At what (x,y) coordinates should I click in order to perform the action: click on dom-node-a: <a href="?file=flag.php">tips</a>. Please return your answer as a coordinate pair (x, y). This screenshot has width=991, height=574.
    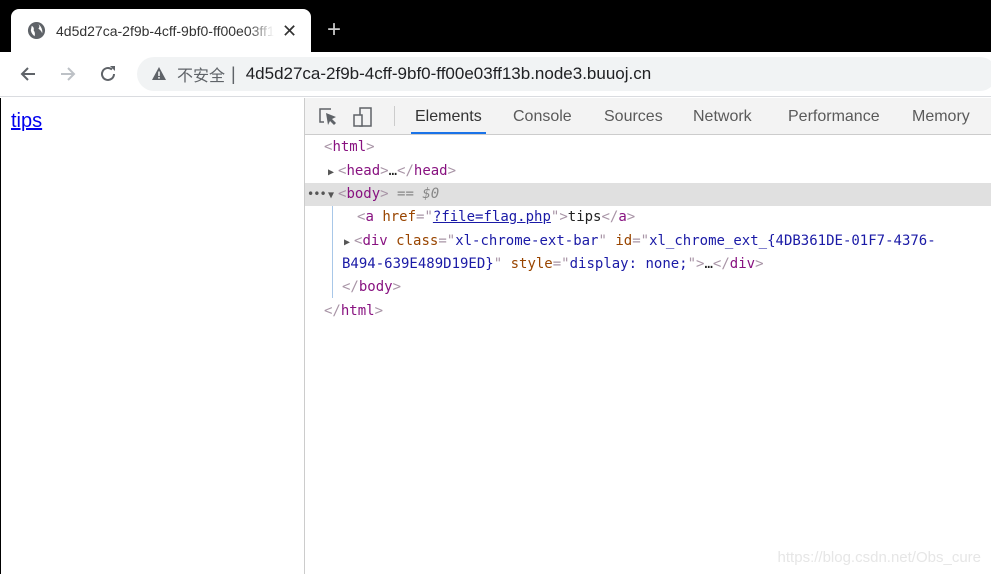
    Looking at the image, I should click on (648, 217).